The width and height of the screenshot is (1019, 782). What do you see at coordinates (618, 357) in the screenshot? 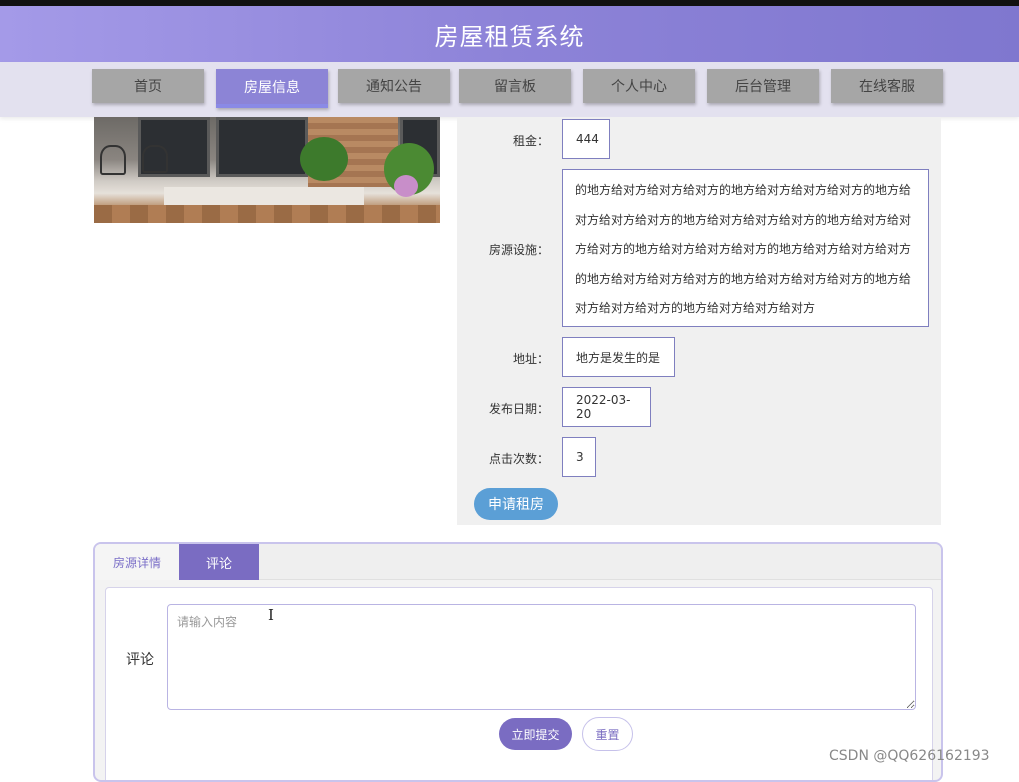
I see `address-value: 地方是发生的是` at bounding box center [618, 357].